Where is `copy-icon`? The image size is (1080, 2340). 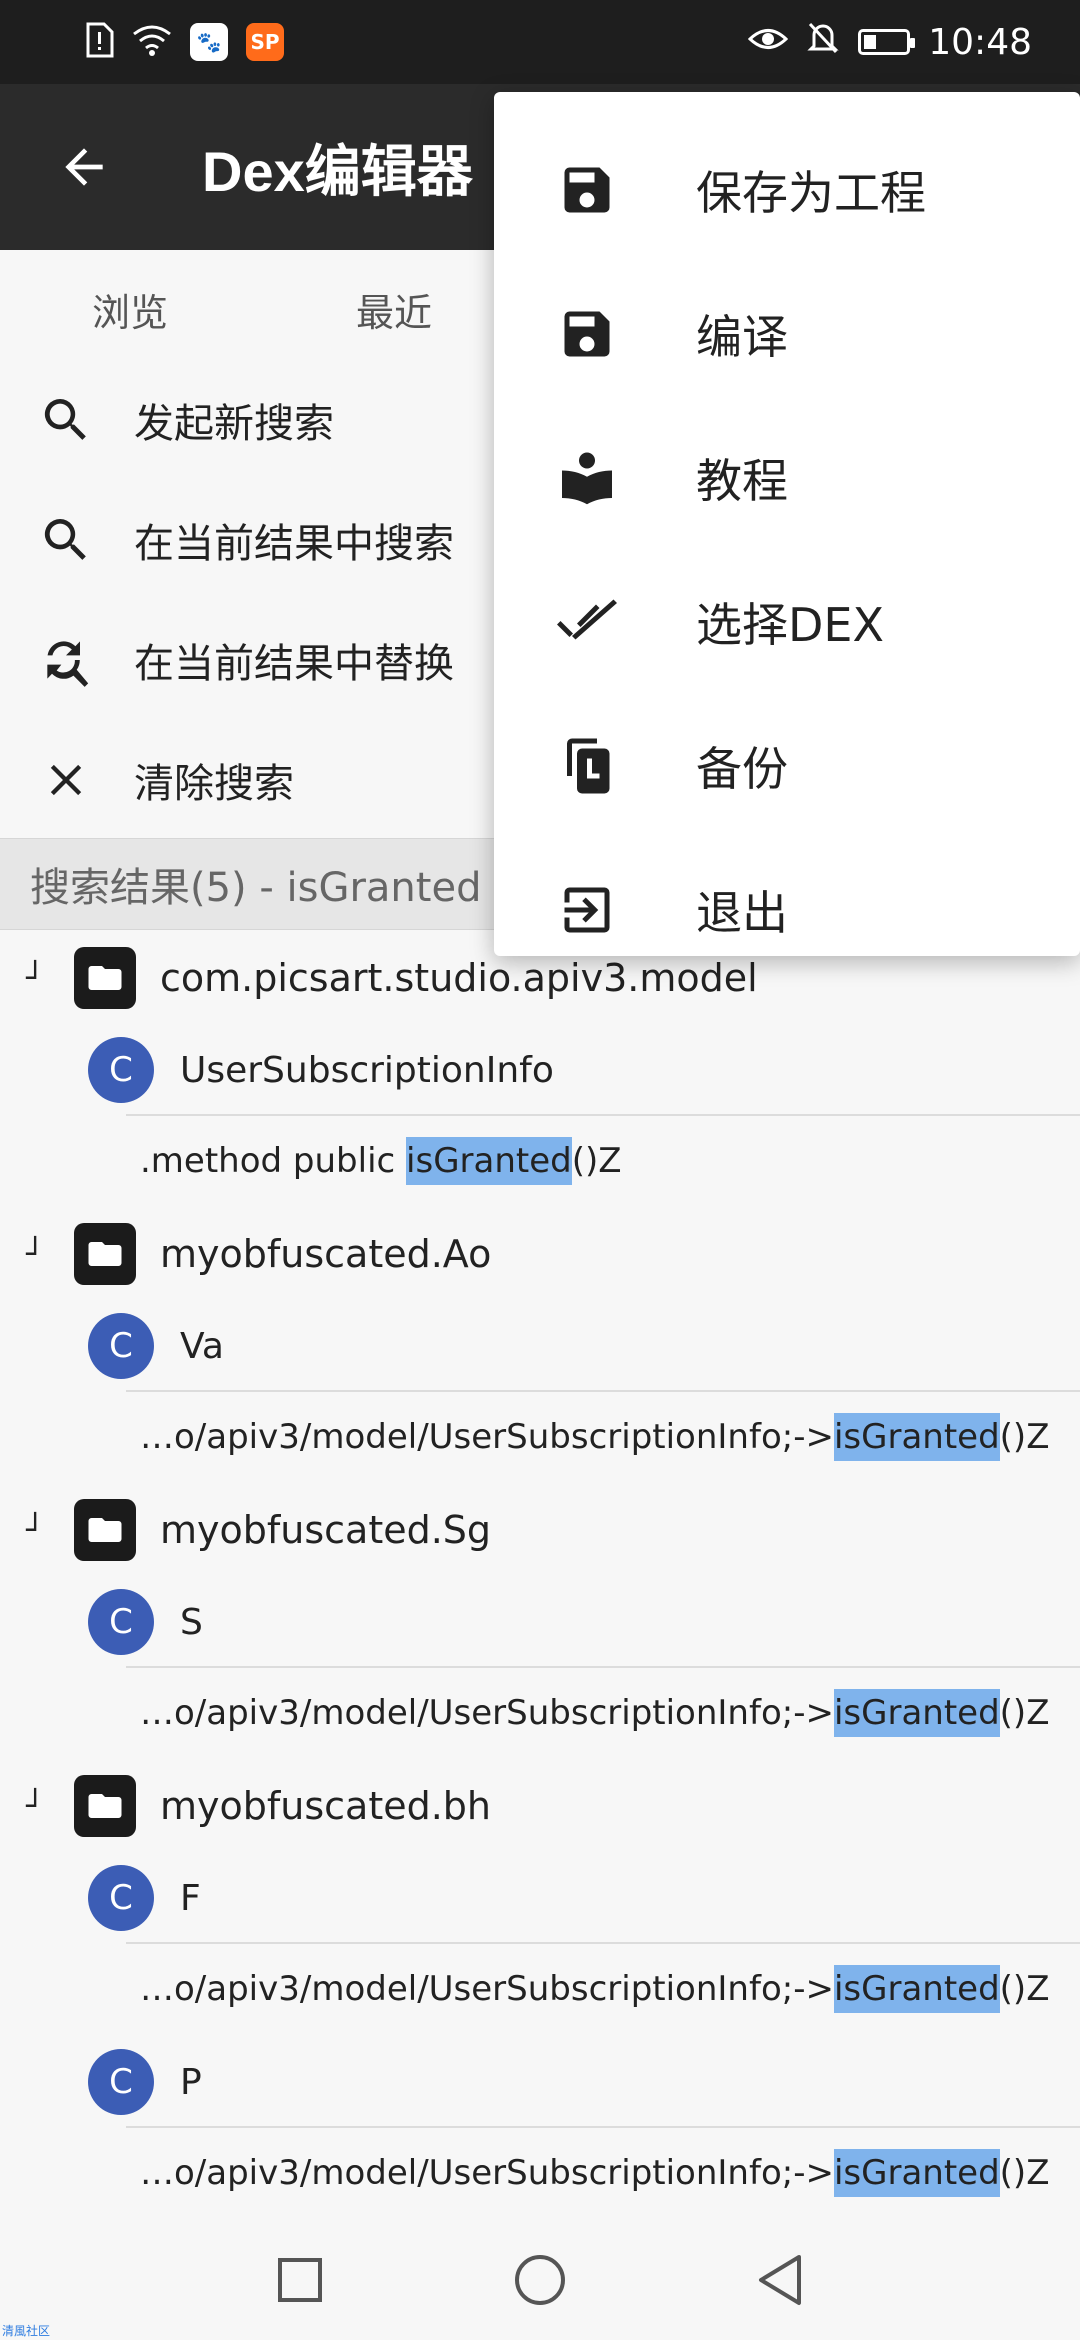 copy-icon is located at coordinates (587, 766).